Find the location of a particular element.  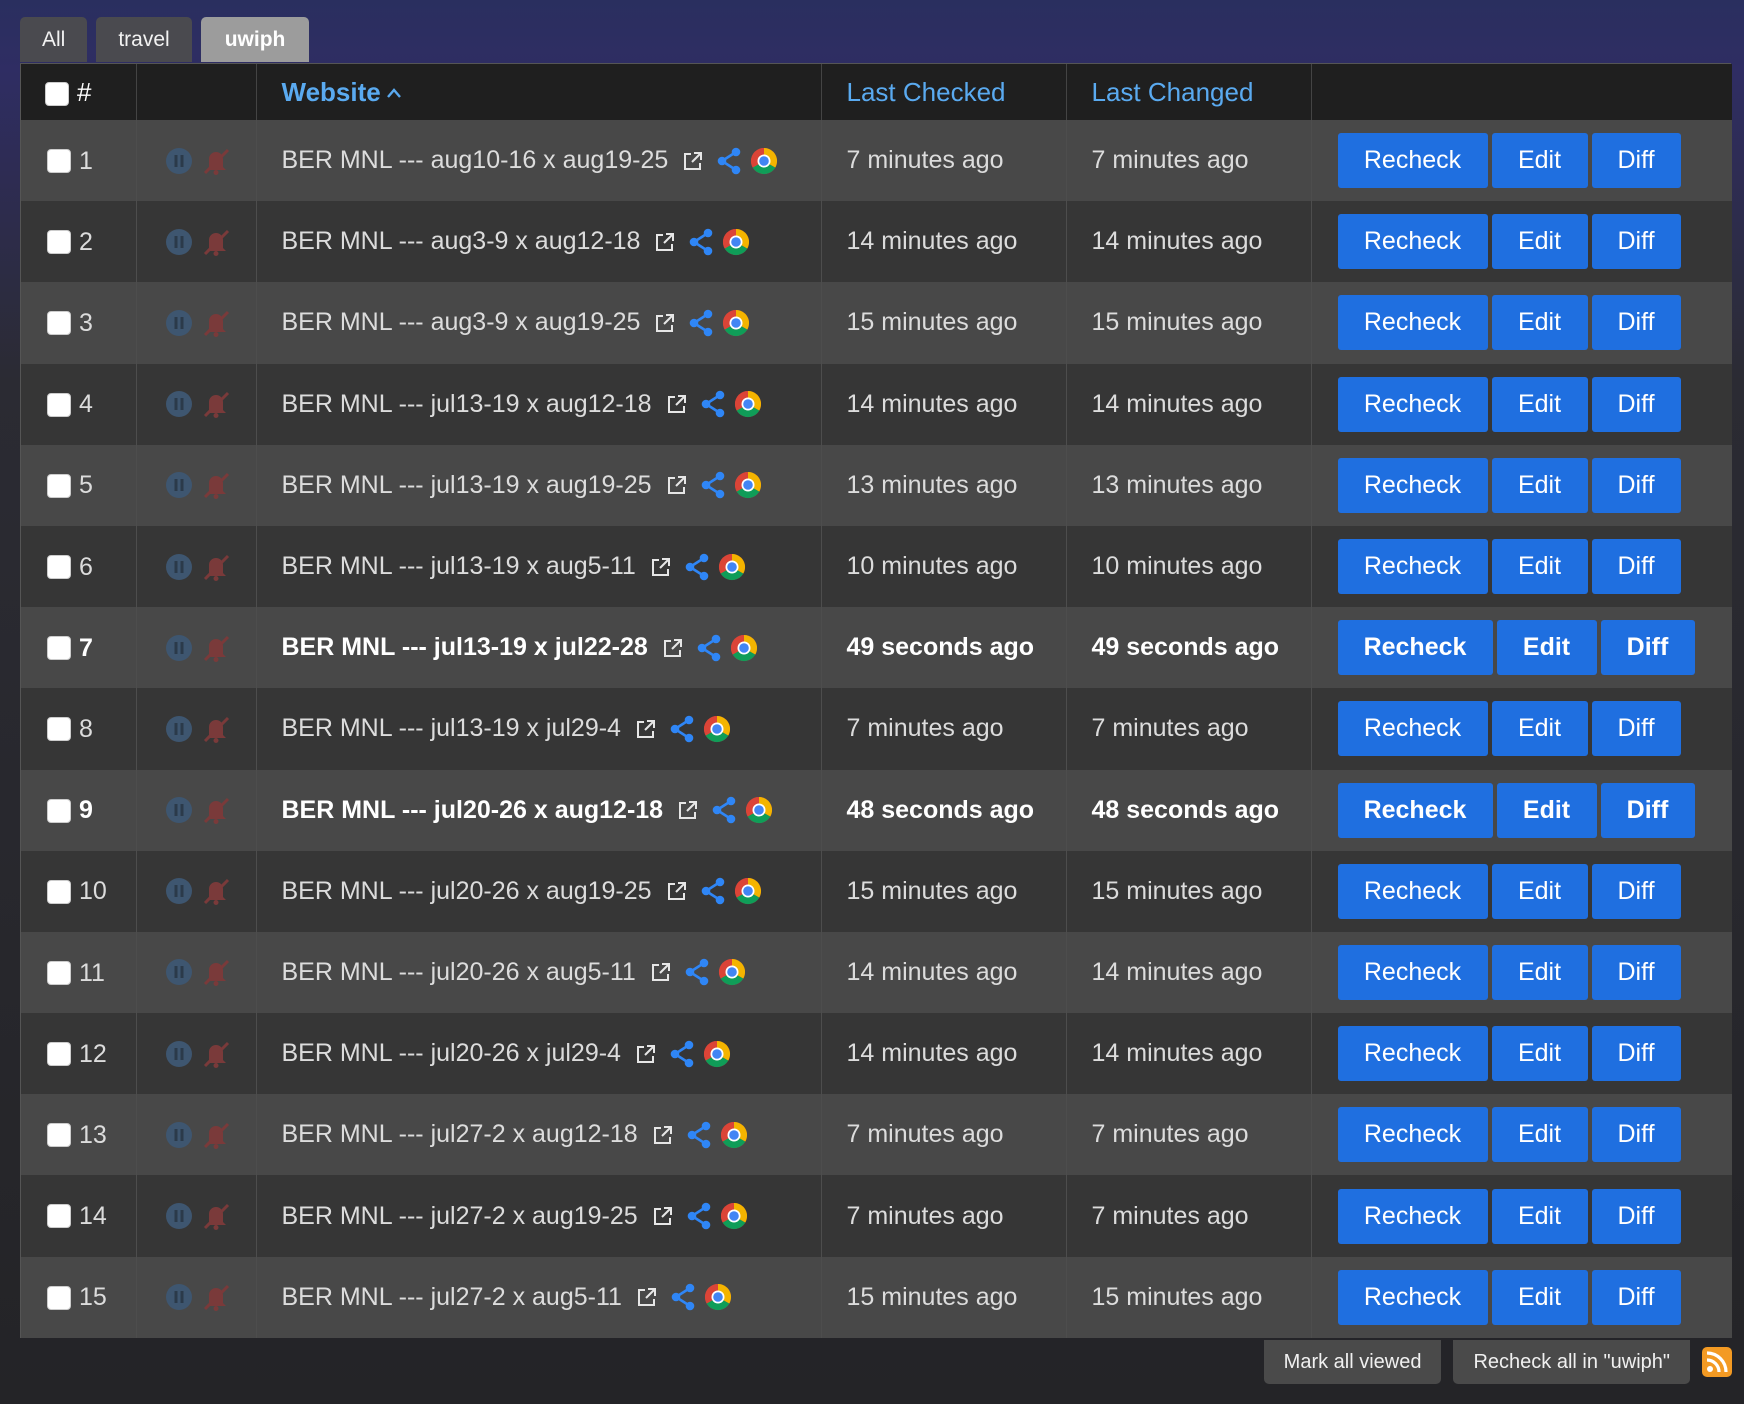

watch-title-link: BER MNL --- jul27-2 x aug19-25 is located at coordinates (460, 1216).